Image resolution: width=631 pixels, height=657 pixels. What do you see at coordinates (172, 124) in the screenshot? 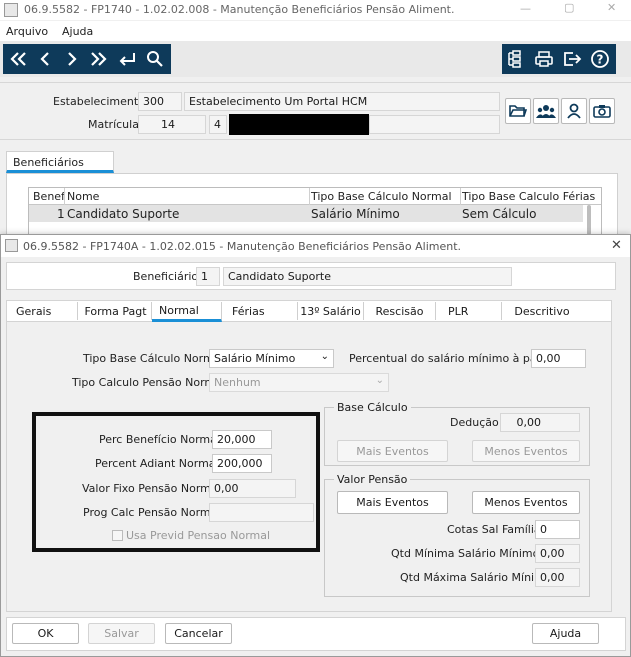
I see `matricula-value: 14` at bounding box center [172, 124].